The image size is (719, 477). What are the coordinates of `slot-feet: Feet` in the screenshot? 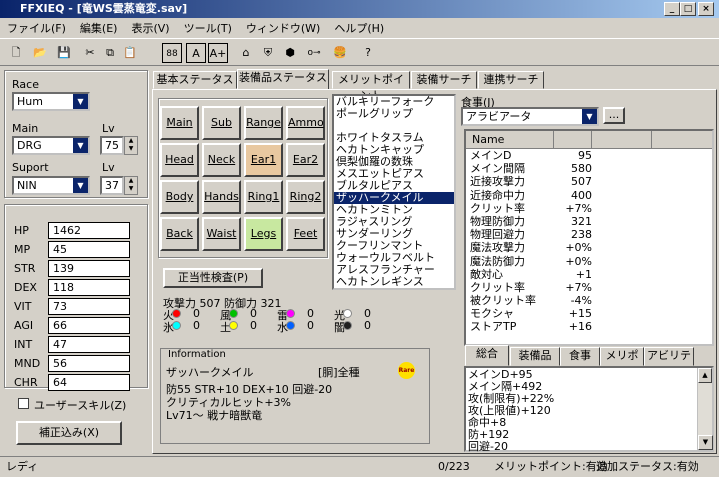 It's located at (305, 234).